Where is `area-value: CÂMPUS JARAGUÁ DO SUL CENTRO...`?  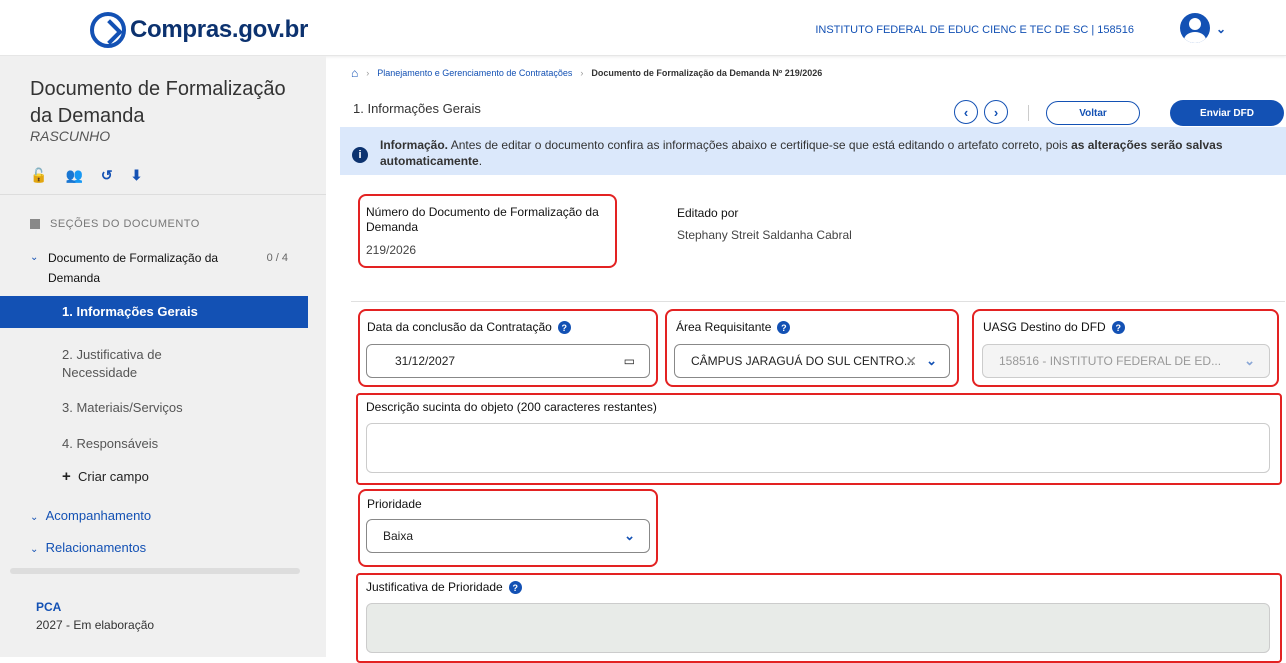
area-value: CÂMPUS JARAGUÁ DO SUL CENTRO... is located at coordinates (802, 361).